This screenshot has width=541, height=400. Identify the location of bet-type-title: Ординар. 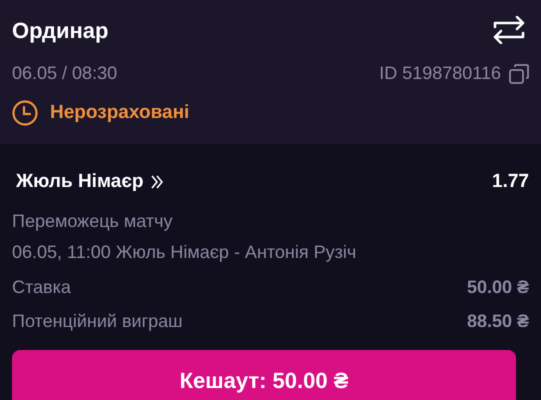
(60, 30).